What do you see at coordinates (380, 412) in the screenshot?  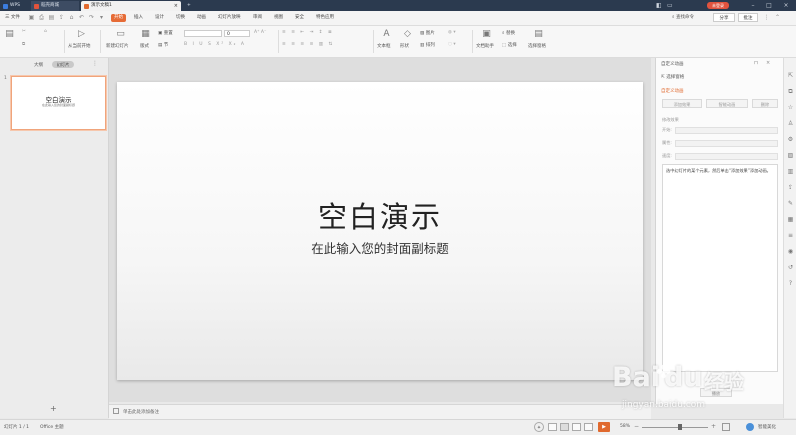 I see `notes-pane: 单击此处添加备注` at bounding box center [380, 412].